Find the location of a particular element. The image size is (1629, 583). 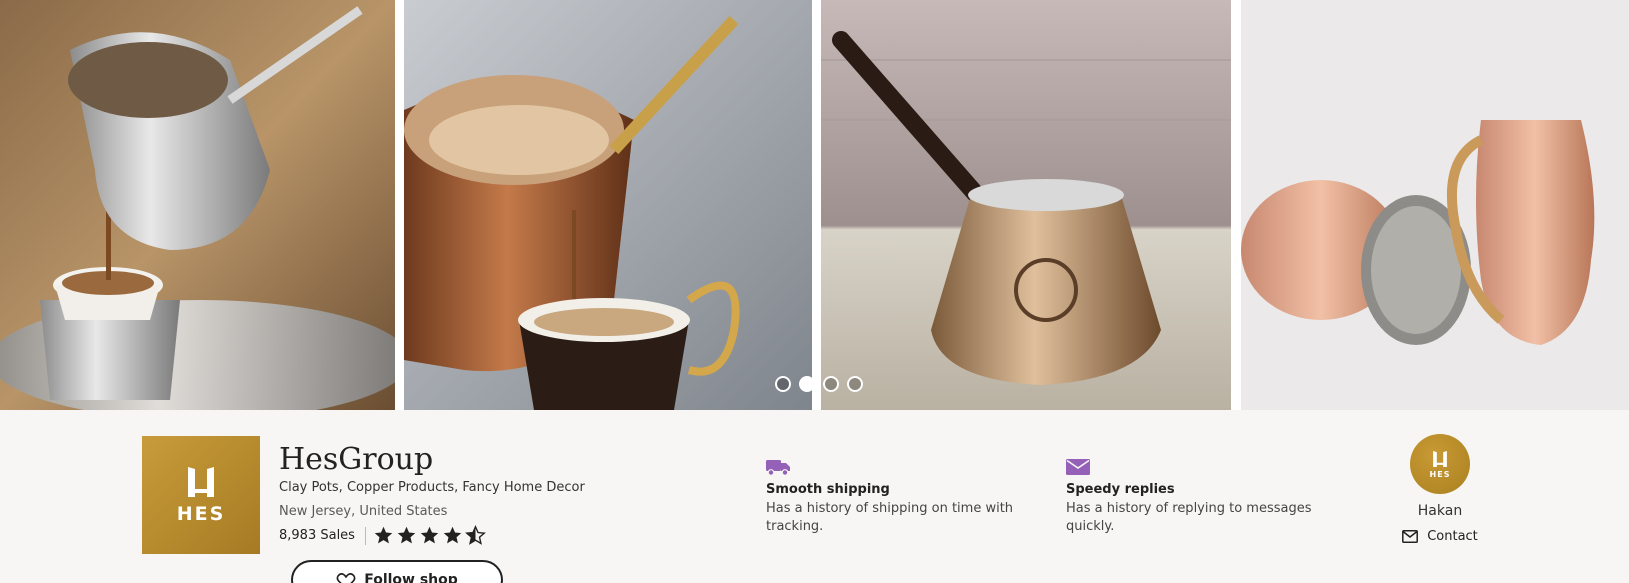

half-star-icon is located at coordinates (475, 535).